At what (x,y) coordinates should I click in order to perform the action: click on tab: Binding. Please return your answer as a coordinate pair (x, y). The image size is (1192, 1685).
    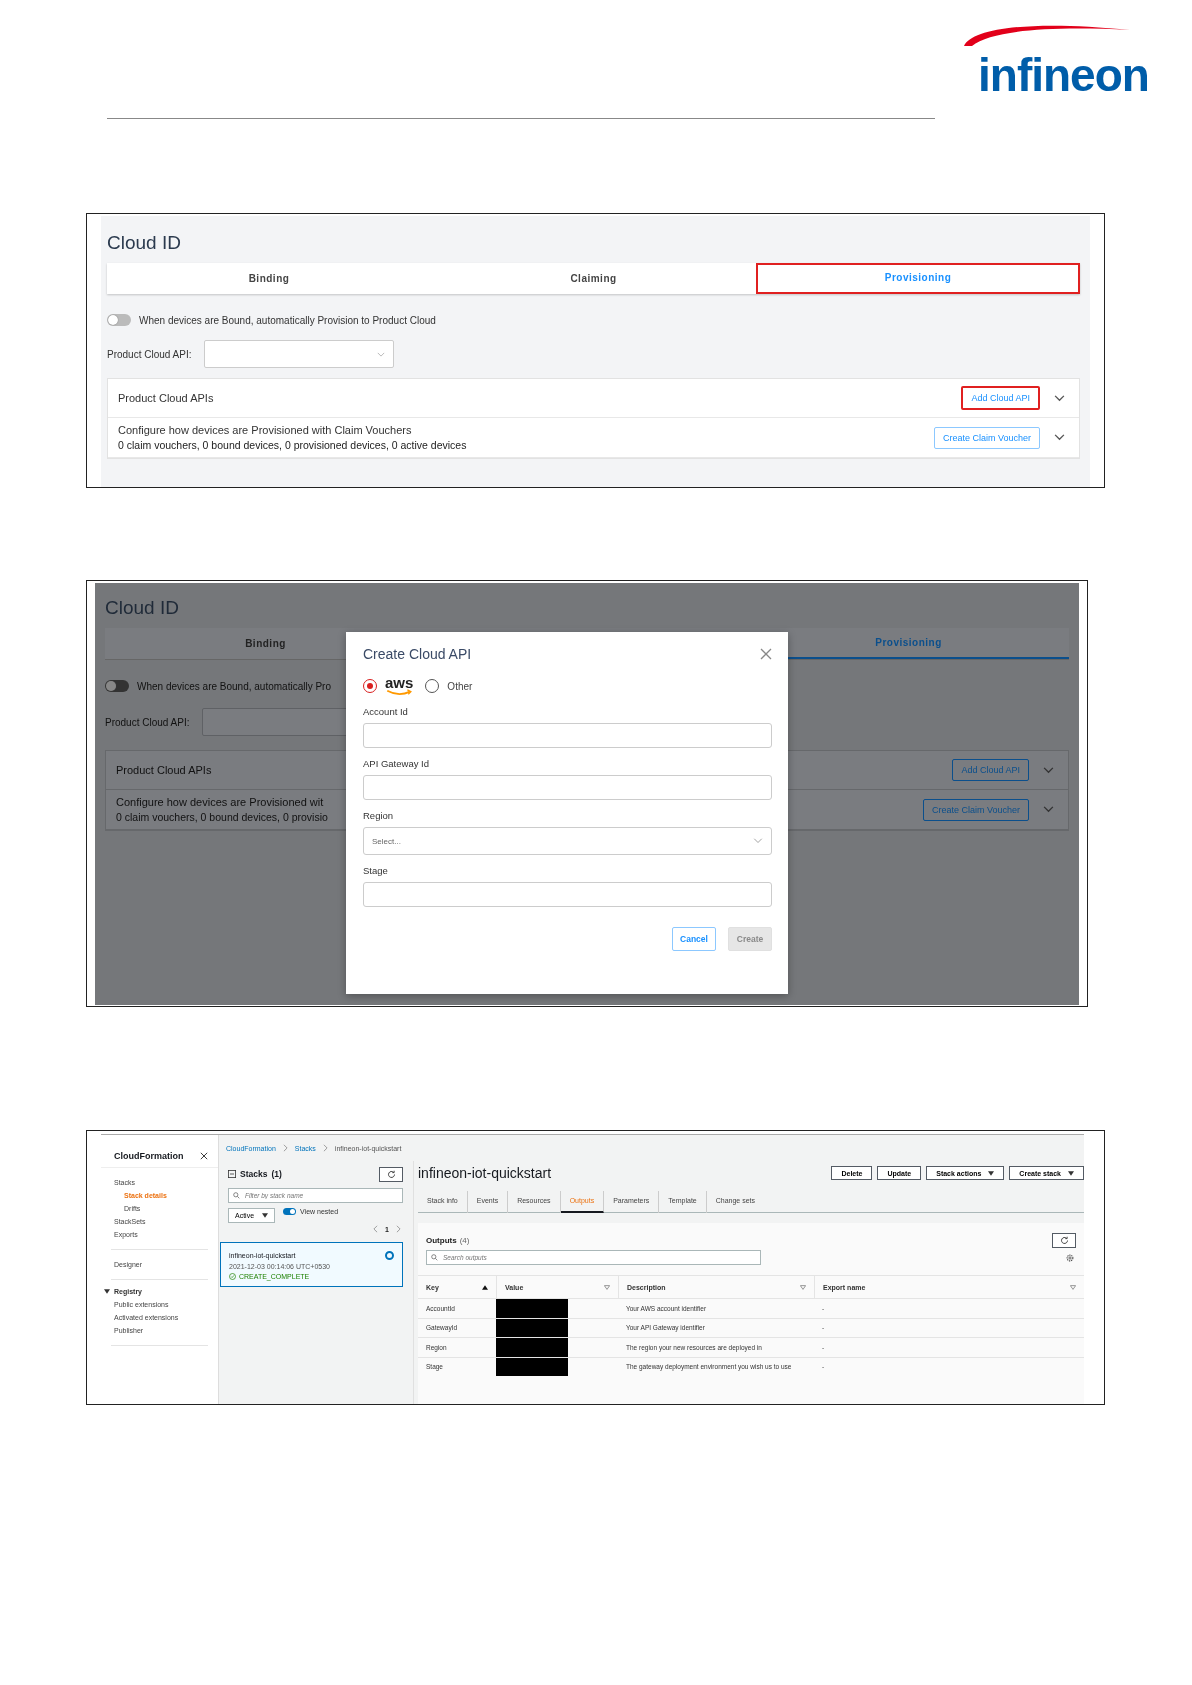
    Looking at the image, I should click on (269, 278).